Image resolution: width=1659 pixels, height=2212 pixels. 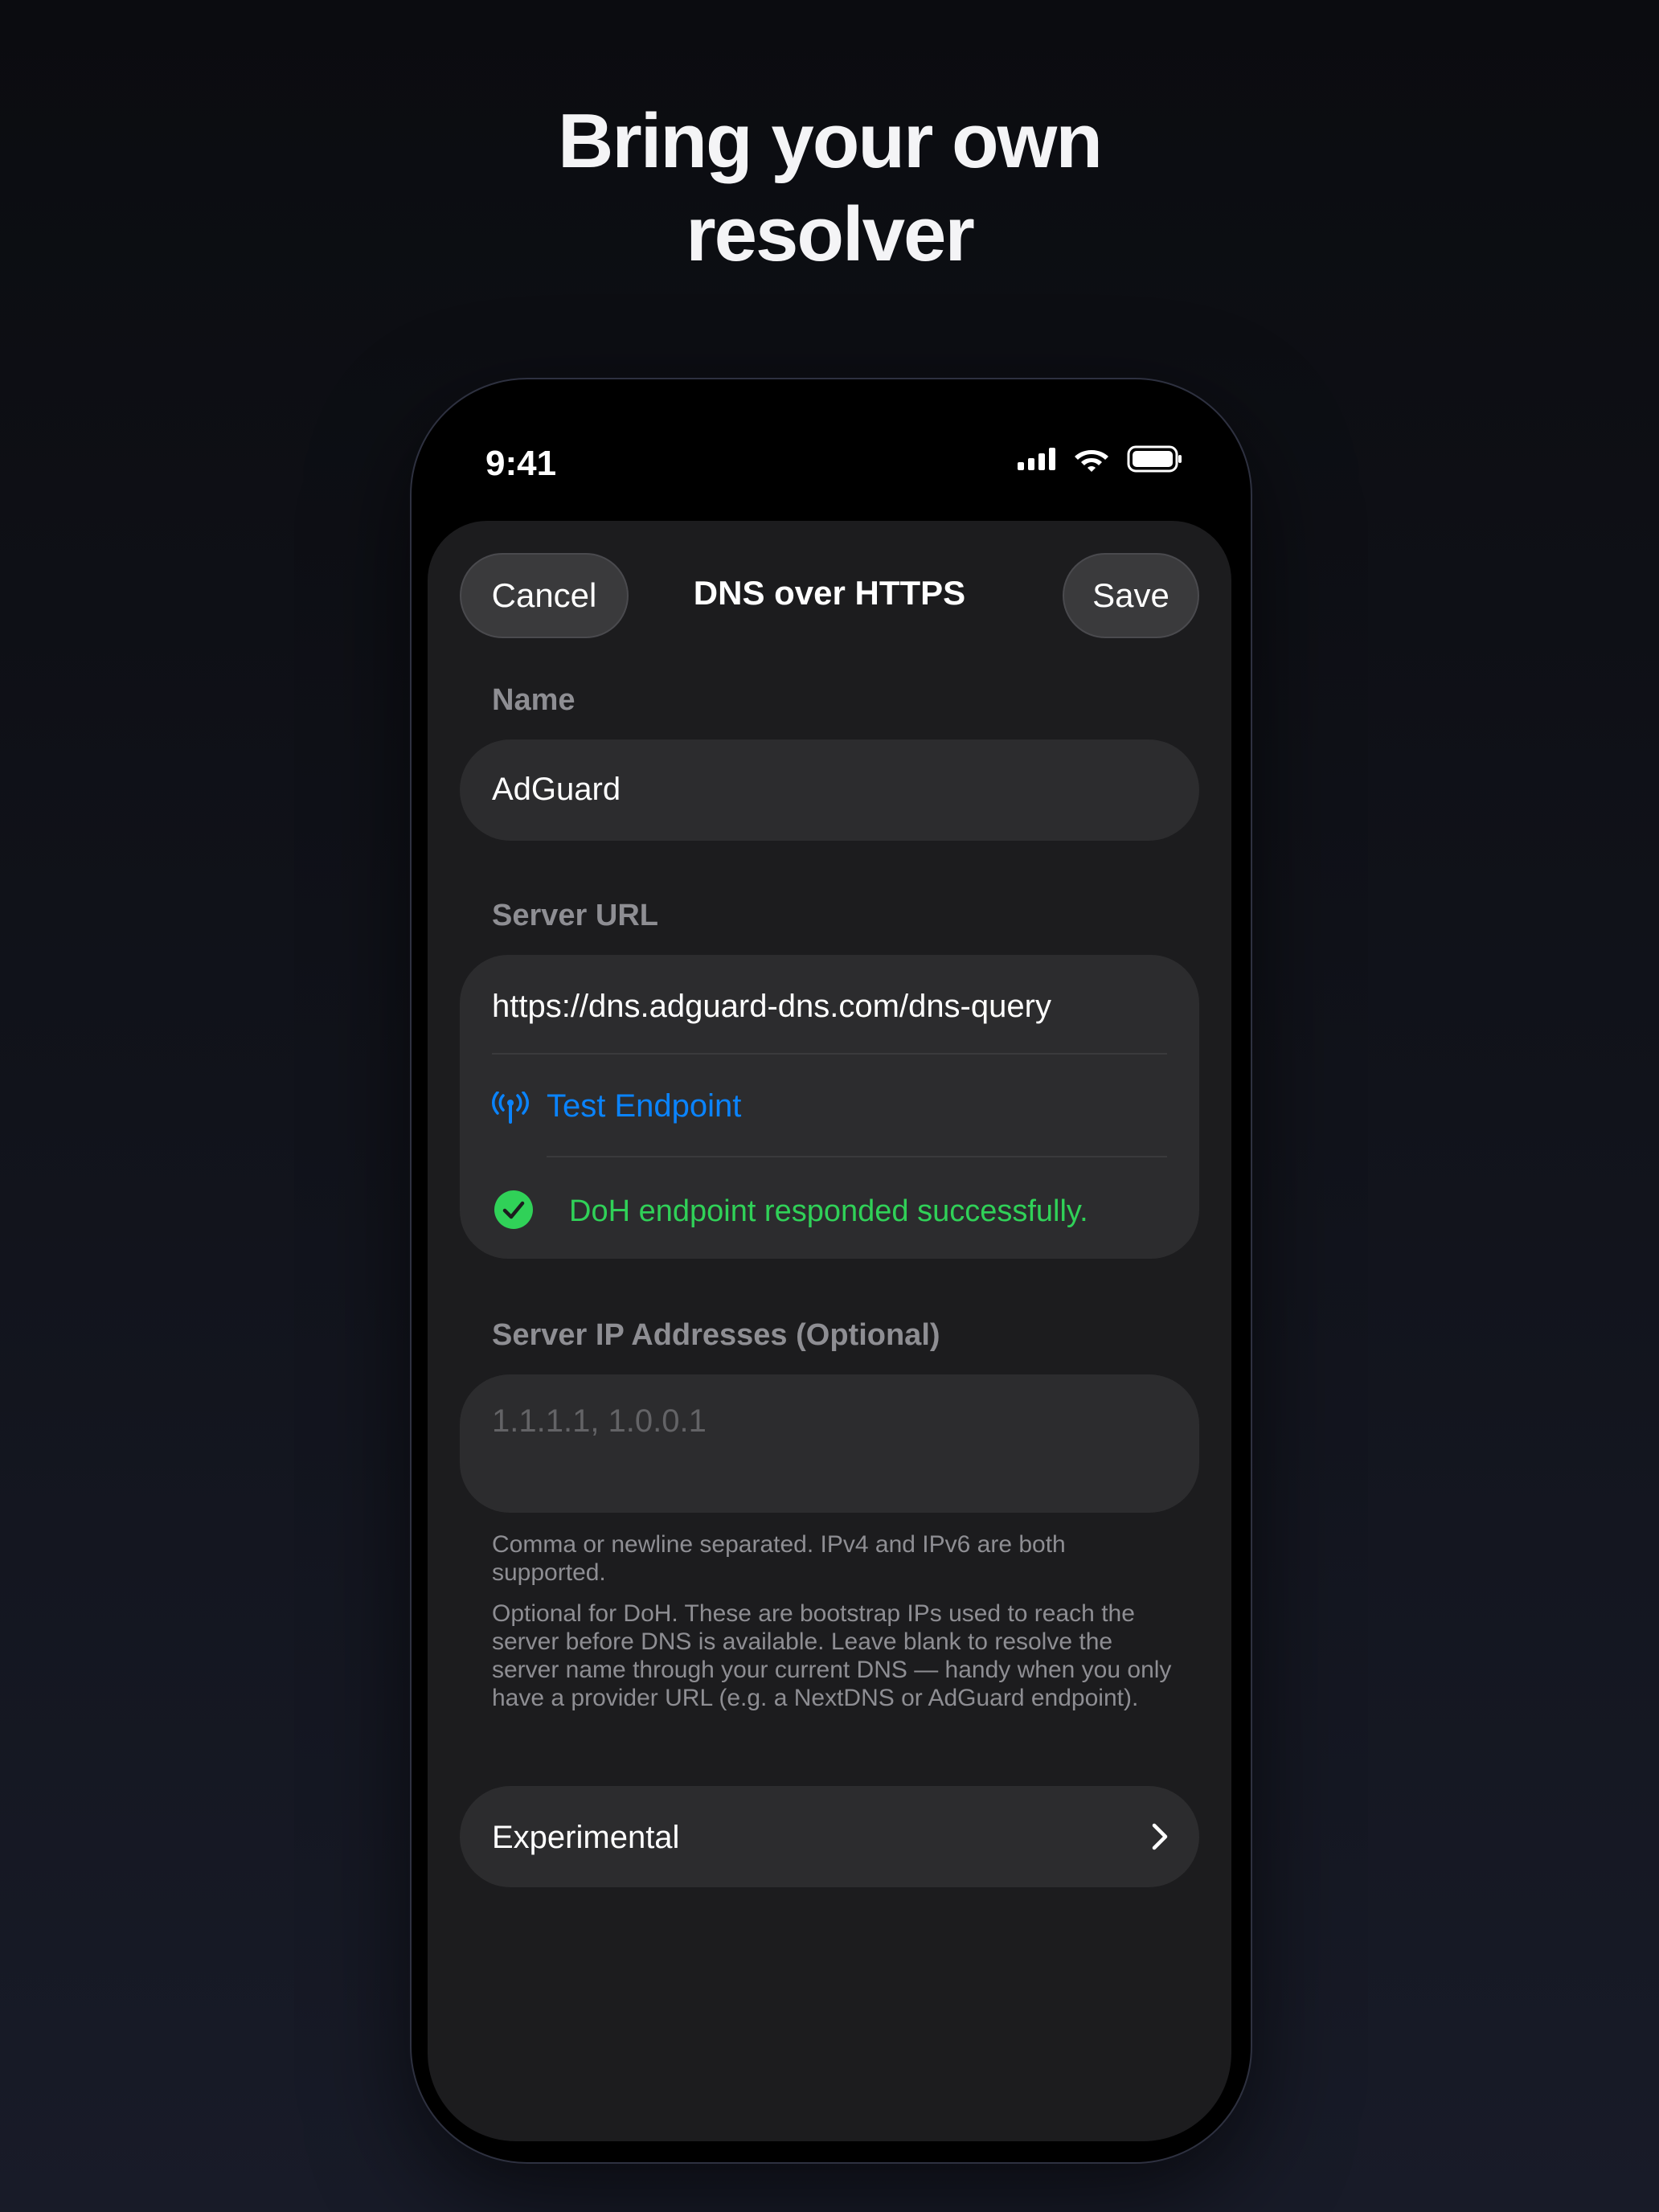 What do you see at coordinates (1154, 459) in the screenshot?
I see `battery-icon` at bounding box center [1154, 459].